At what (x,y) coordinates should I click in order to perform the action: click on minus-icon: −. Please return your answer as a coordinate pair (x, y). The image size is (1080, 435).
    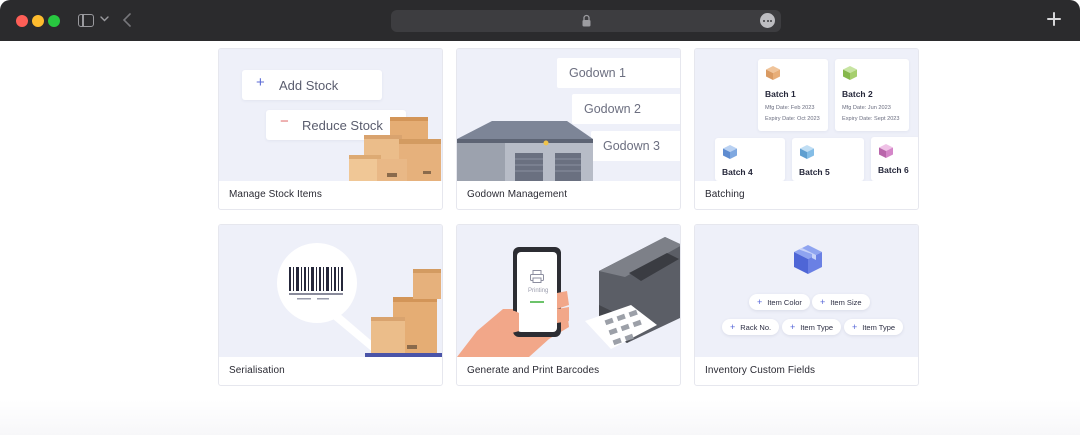
    Looking at the image, I should click on (284, 121).